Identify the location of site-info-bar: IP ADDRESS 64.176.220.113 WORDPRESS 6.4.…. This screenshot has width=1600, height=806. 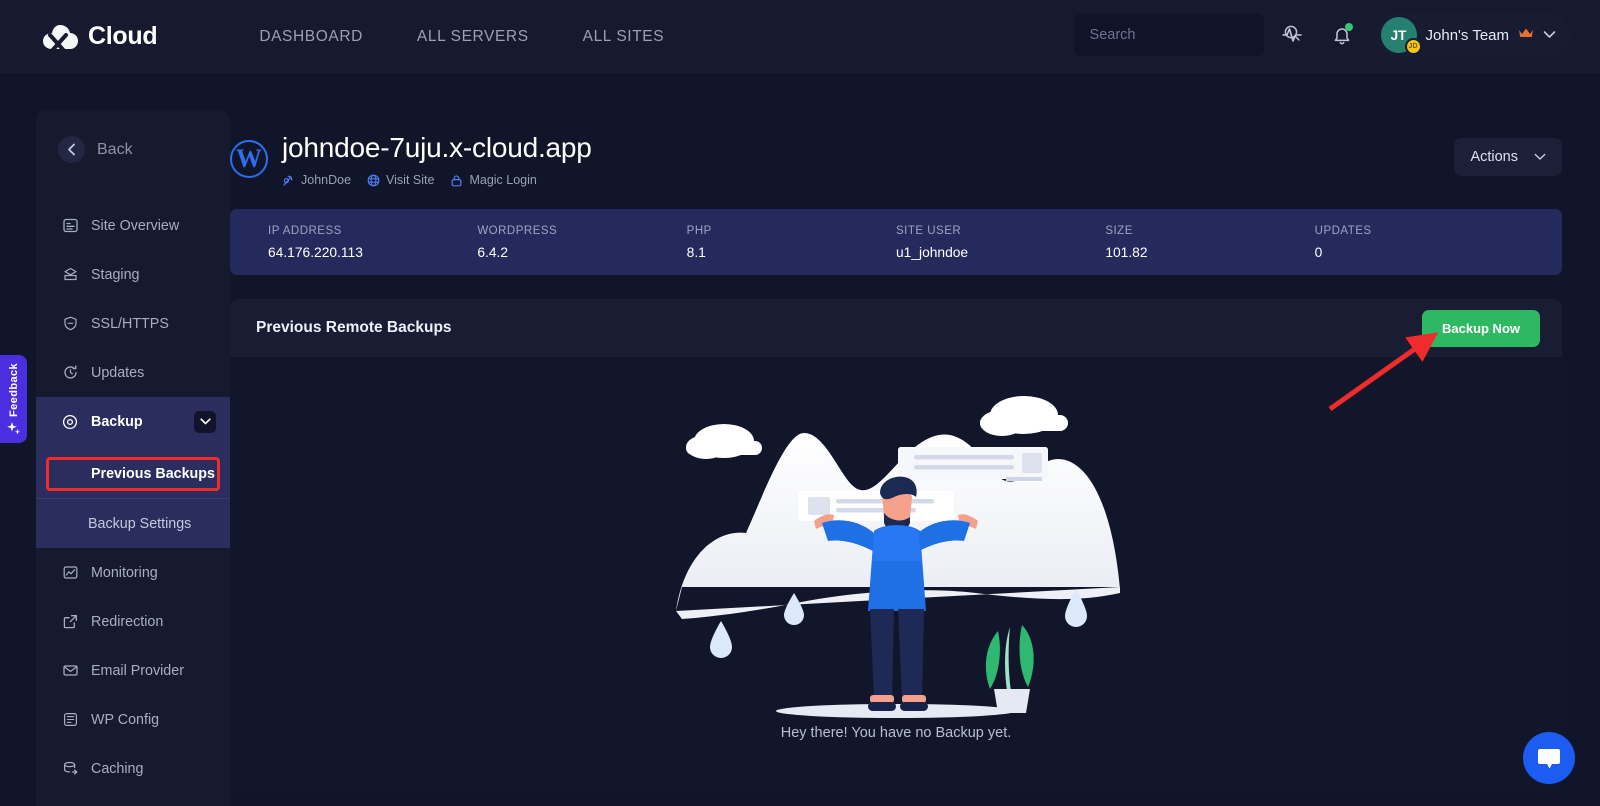
(896, 242).